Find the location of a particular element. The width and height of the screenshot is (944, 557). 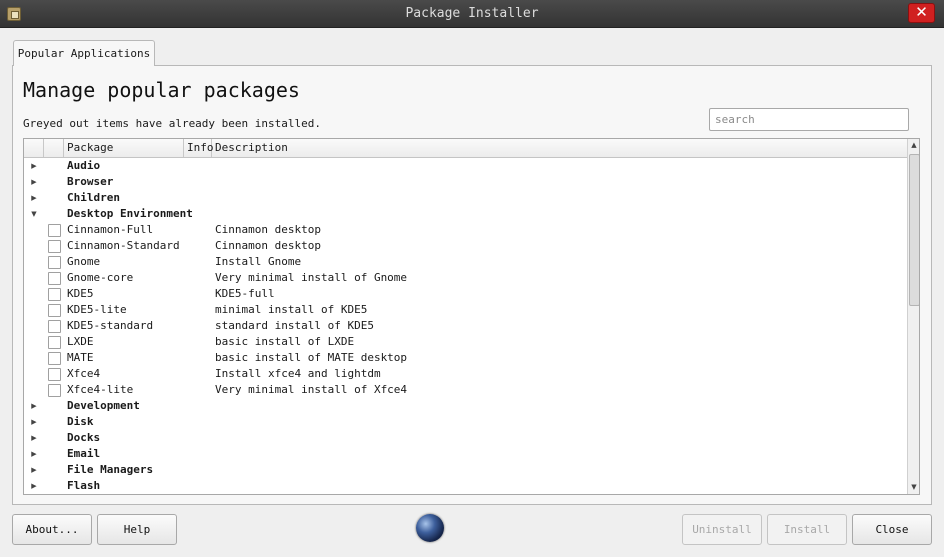

package-name: Gnome is located at coordinates (84, 261).